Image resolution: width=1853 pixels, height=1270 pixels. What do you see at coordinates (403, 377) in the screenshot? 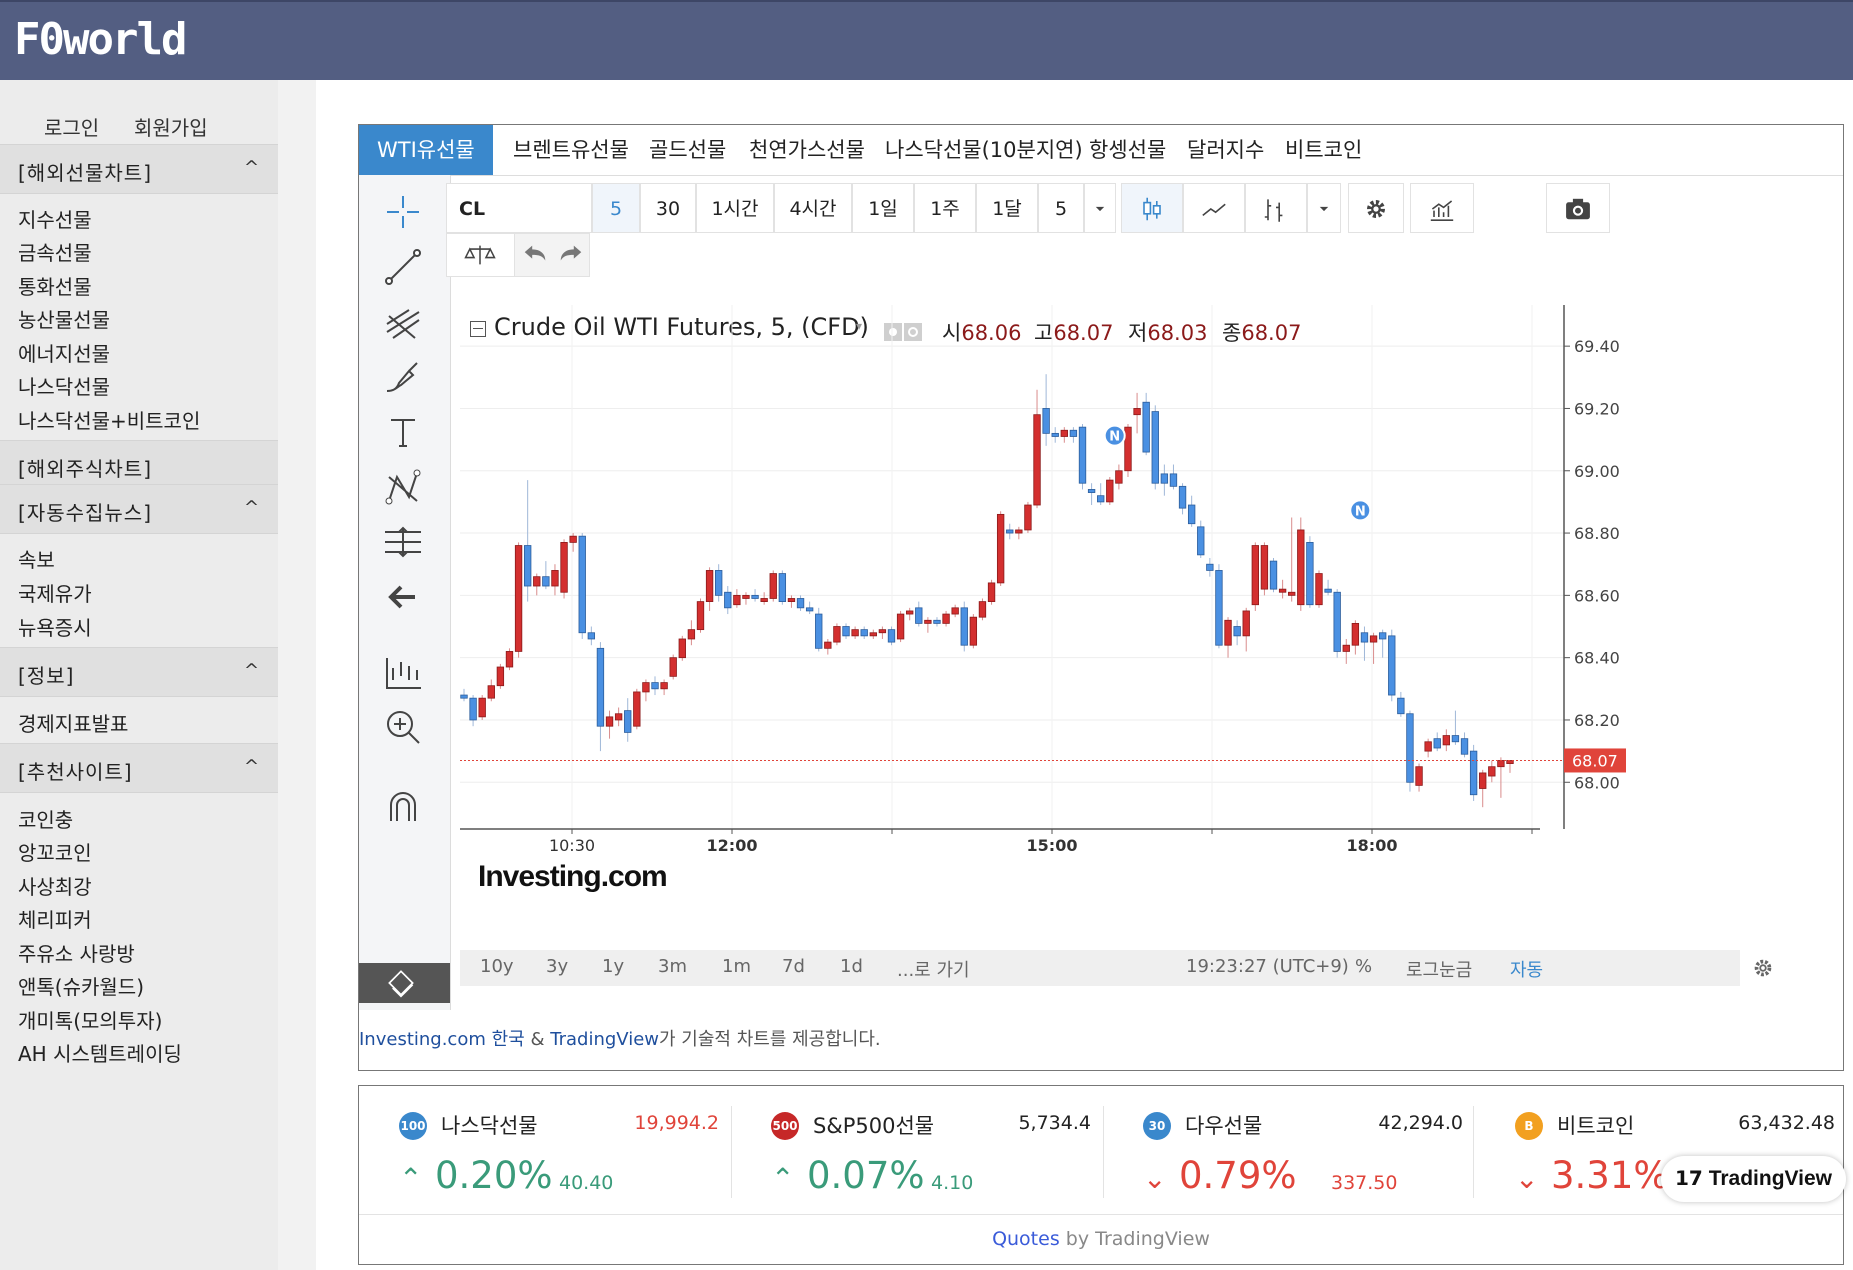
I see `brush-icon` at bounding box center [403, 377].